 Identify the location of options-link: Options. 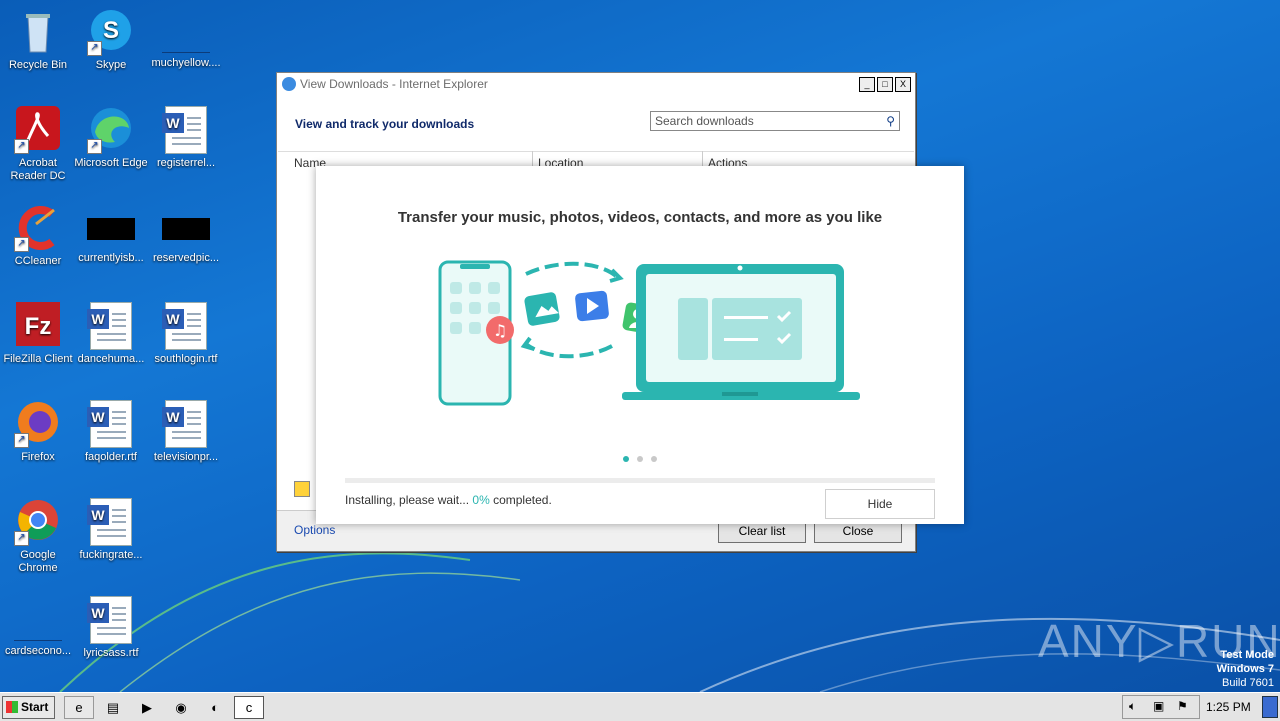
(314, 530).